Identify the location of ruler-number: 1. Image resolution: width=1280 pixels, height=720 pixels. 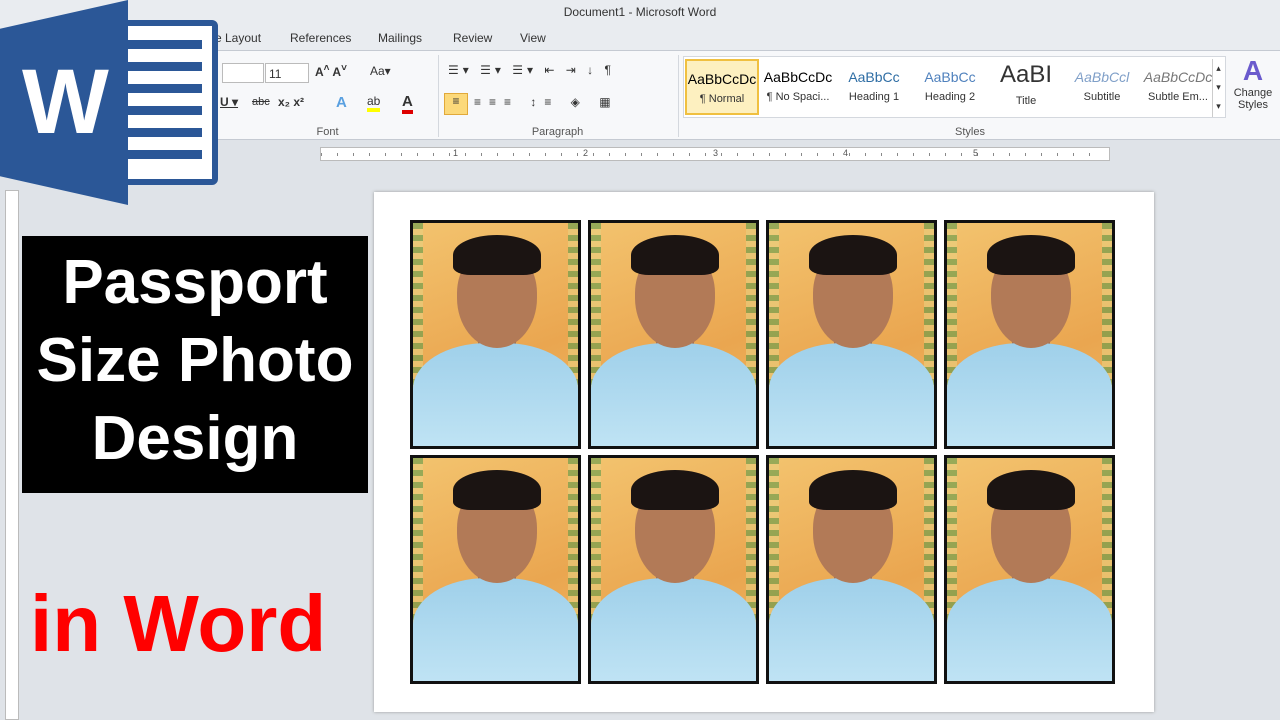
(456, 153).